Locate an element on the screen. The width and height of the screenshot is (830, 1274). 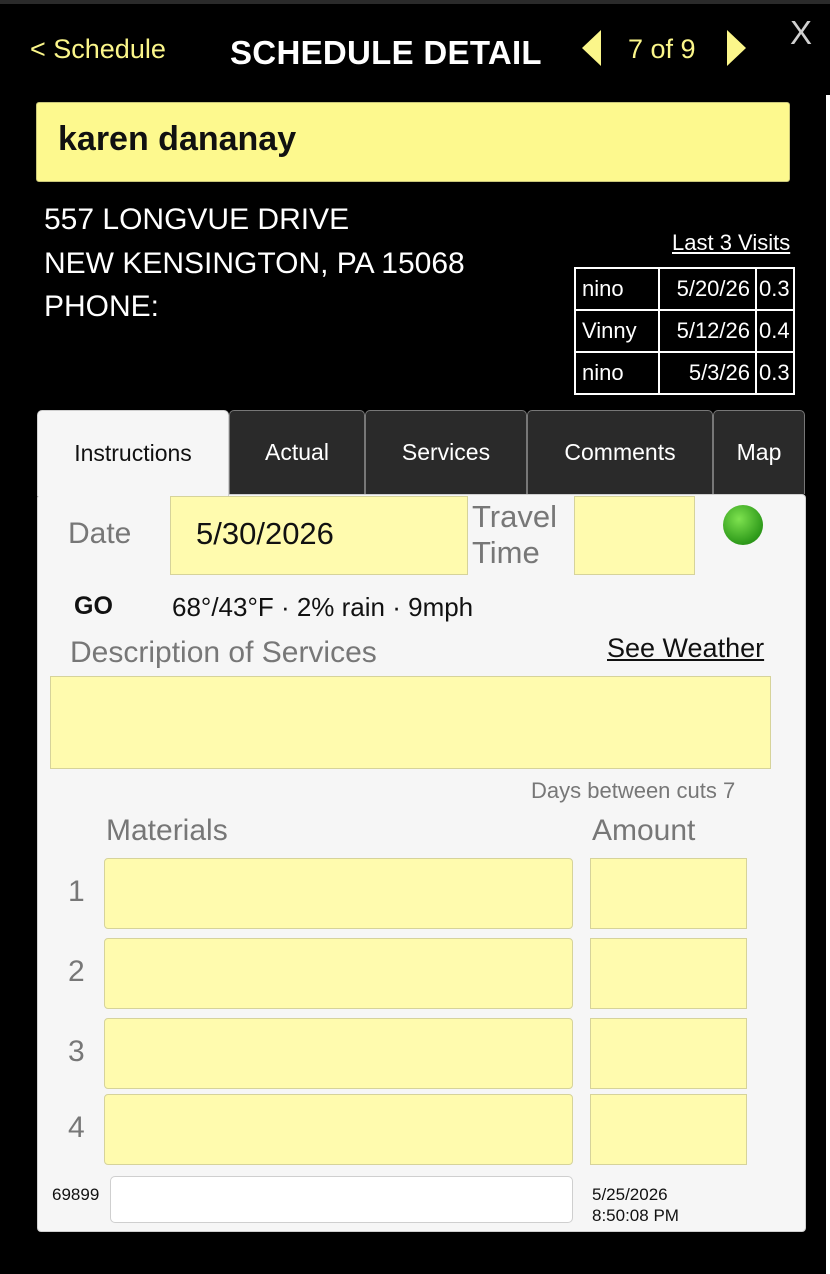
top-border is located at coordinates (415, 2).